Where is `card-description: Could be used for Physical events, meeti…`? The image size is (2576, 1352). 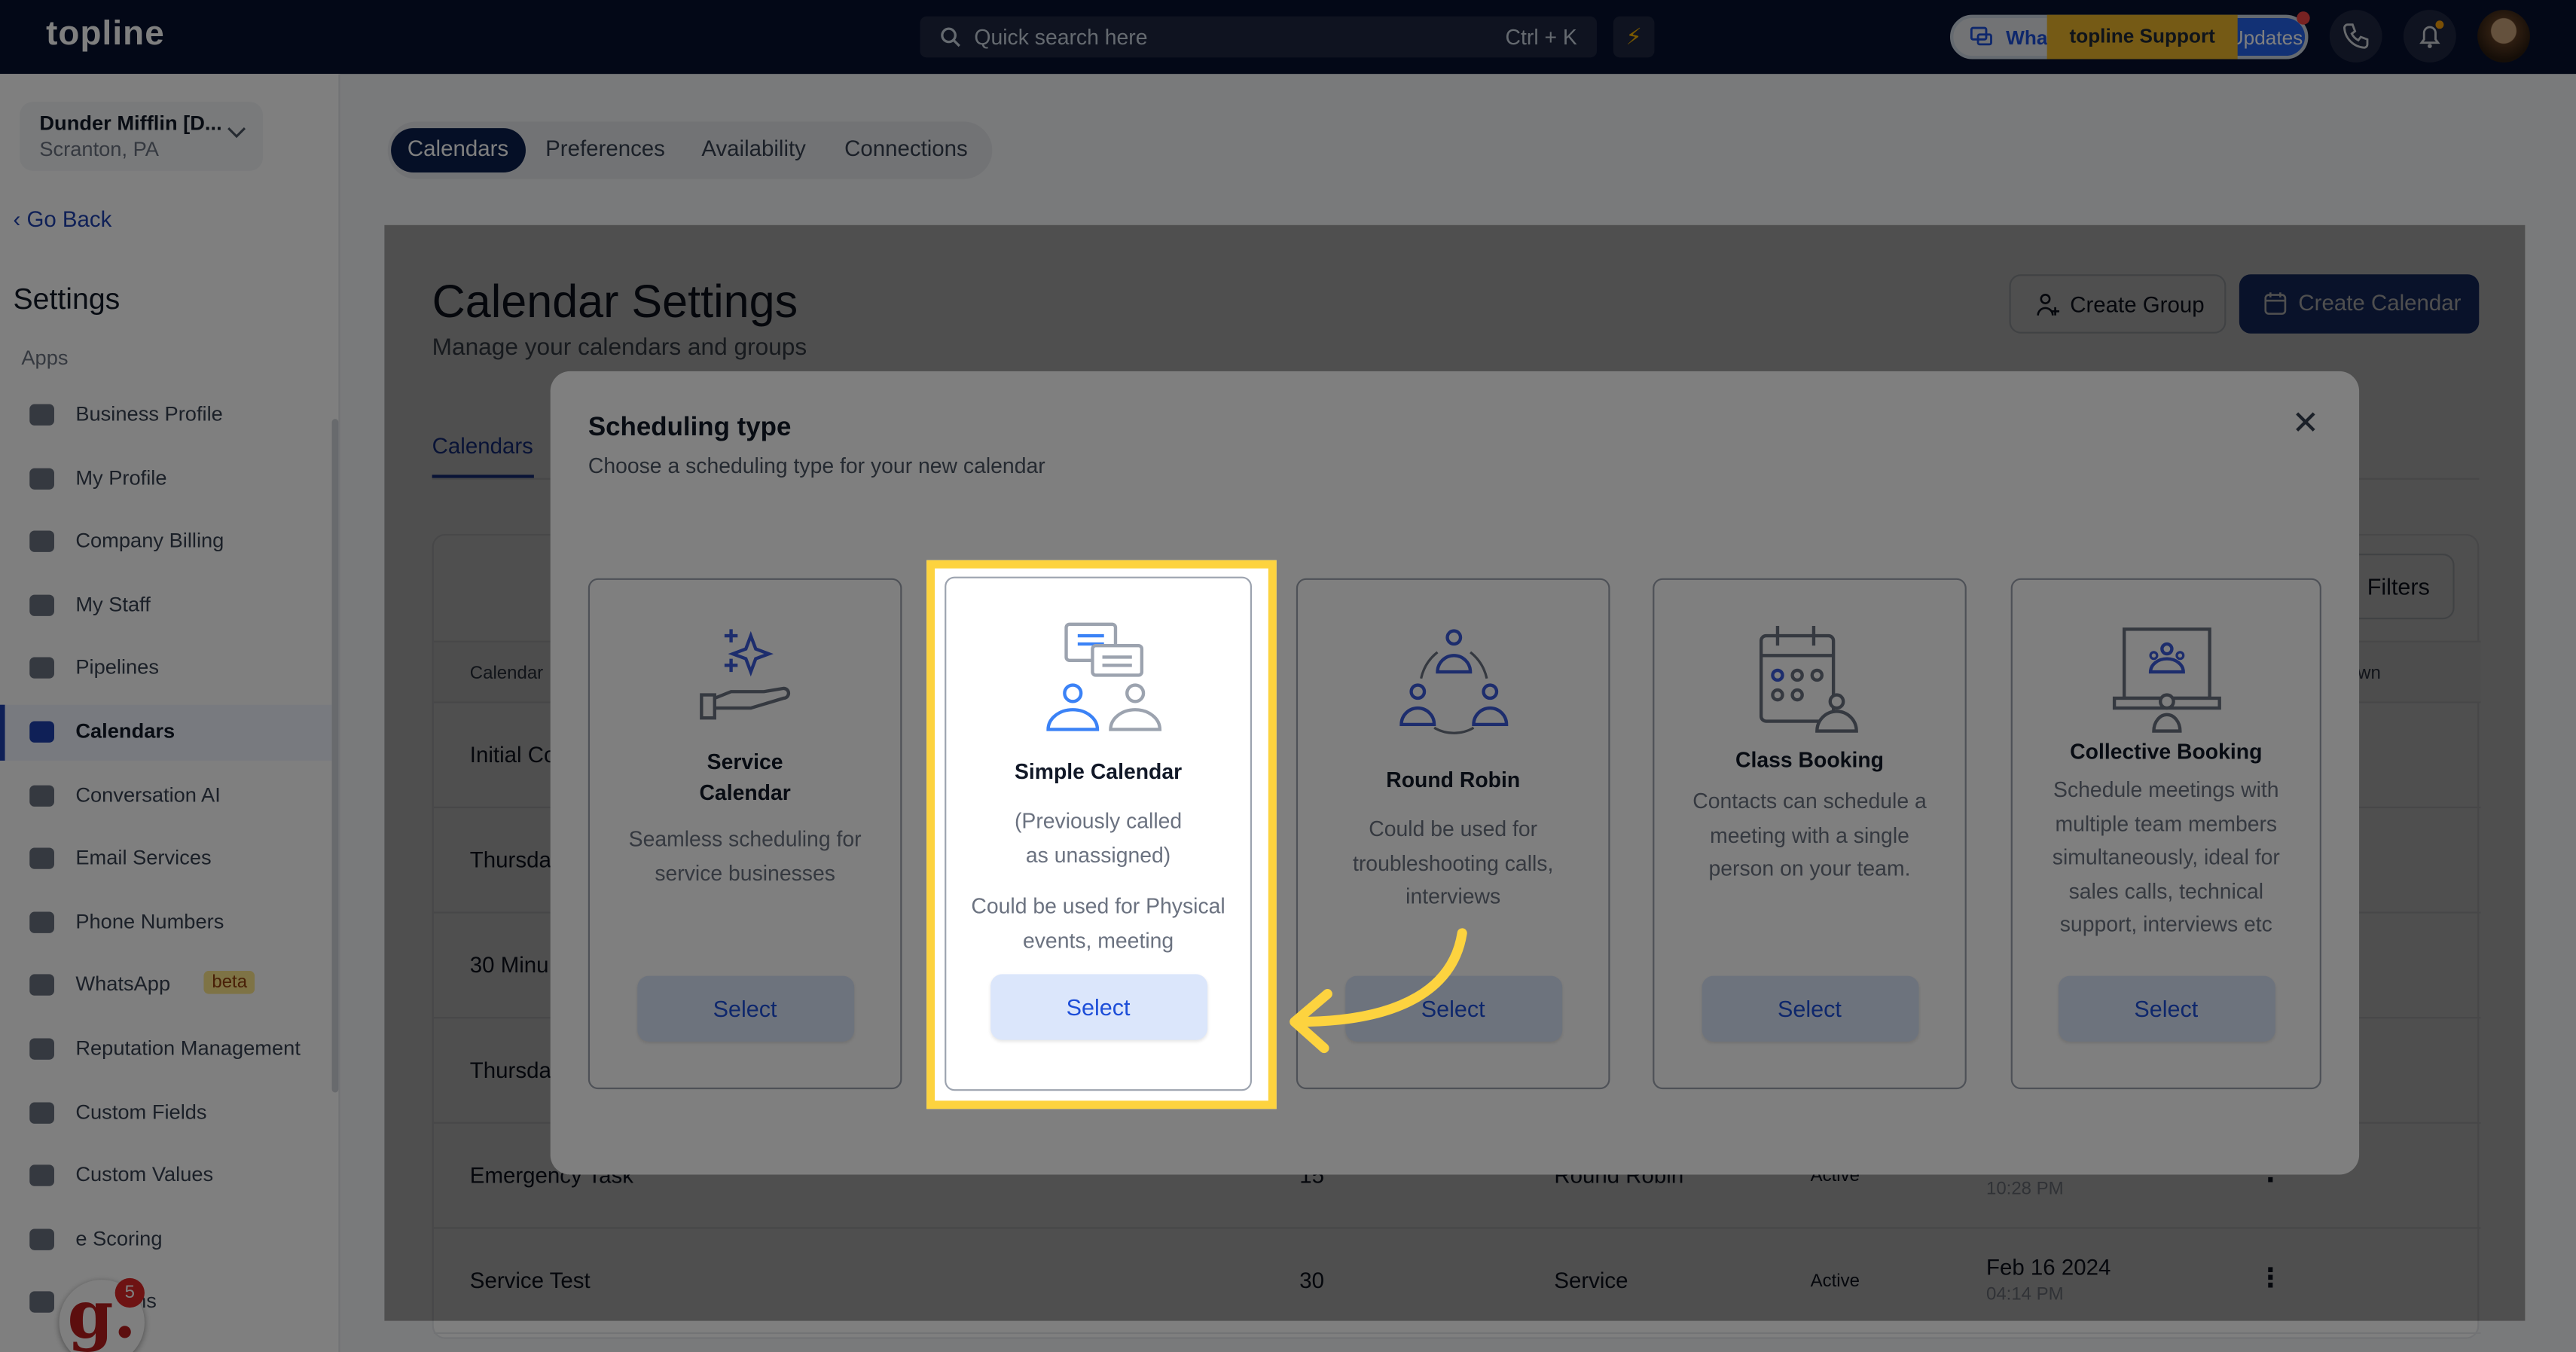
card-description: Could be used for Physical events, meeti… is located at coordinates (1098, 922).